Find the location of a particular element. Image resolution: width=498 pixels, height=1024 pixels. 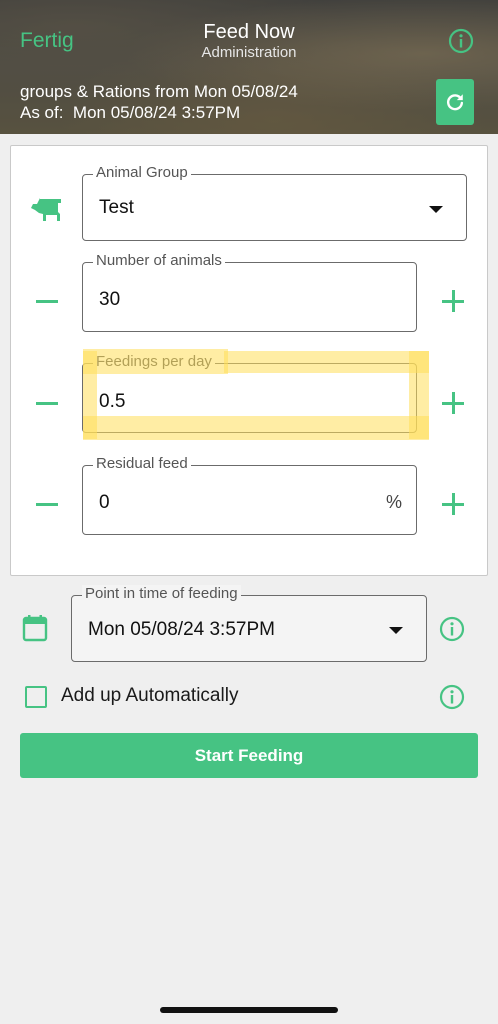

calendar-icon is located at coordinates (35, 628).